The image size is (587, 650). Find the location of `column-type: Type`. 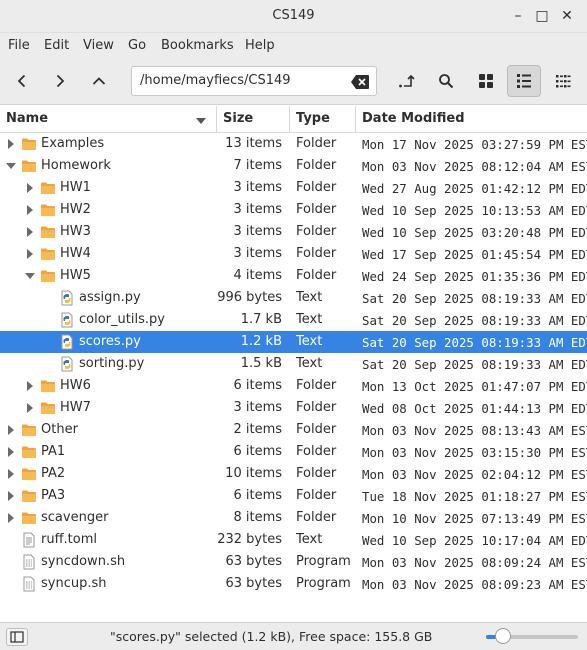

column-type: Type is located at coordinates (322, 119).